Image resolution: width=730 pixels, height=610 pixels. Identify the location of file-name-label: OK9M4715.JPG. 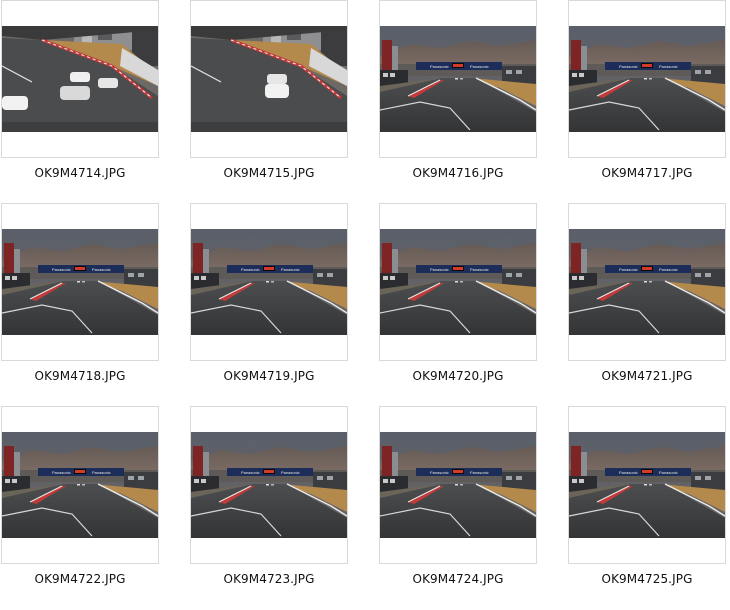
(269, 173).